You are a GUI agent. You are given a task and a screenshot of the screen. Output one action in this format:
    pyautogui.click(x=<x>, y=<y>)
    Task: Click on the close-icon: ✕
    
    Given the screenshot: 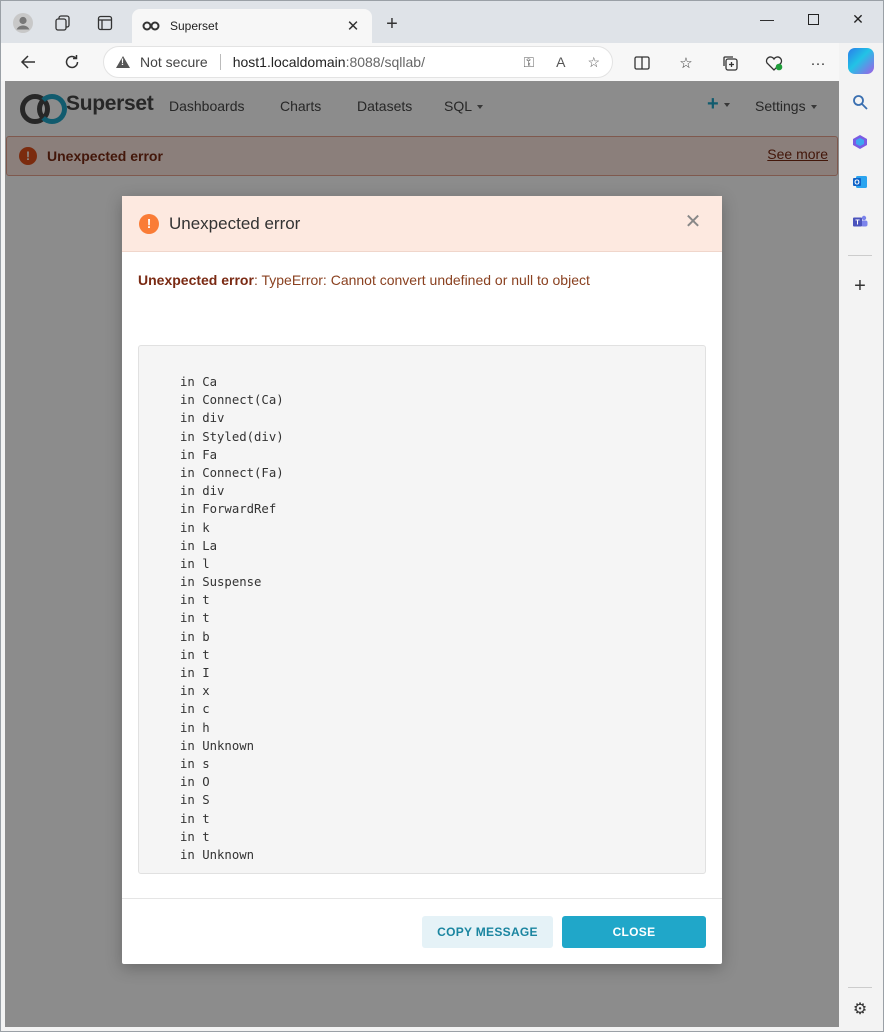 What is the action you would take?
    pyautogui.click(x=693, y=222)
    